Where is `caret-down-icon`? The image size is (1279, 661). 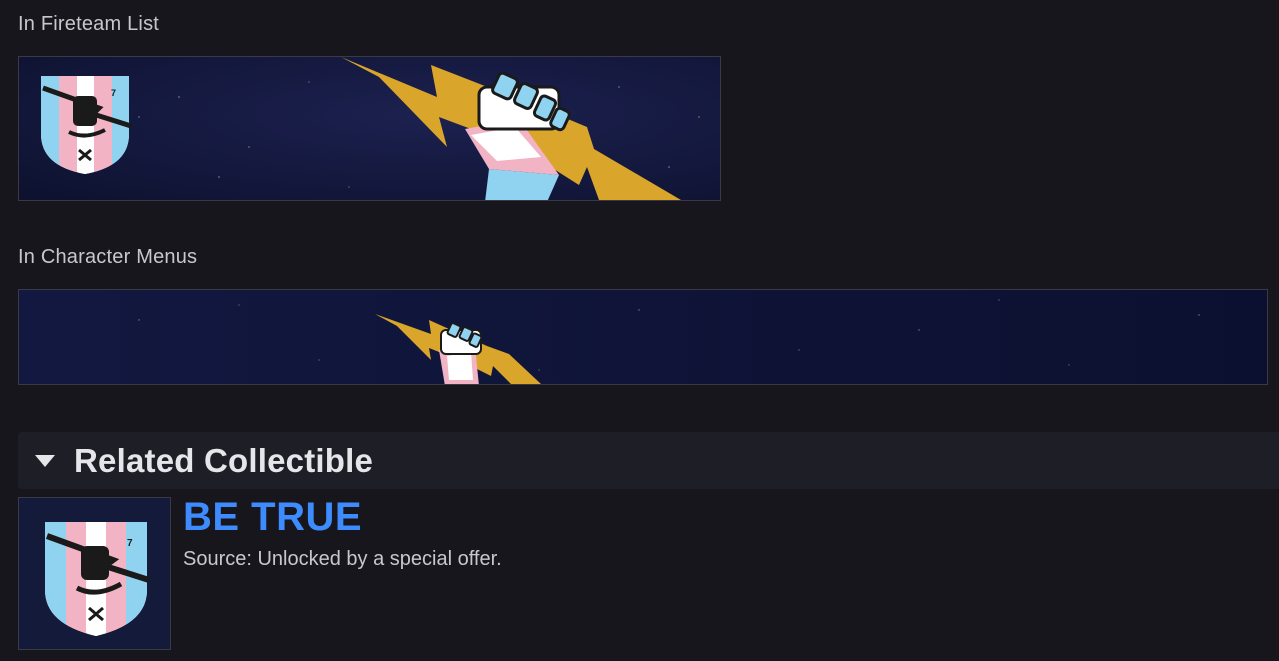
caret-down-icon is located at coordinates (45, 461).